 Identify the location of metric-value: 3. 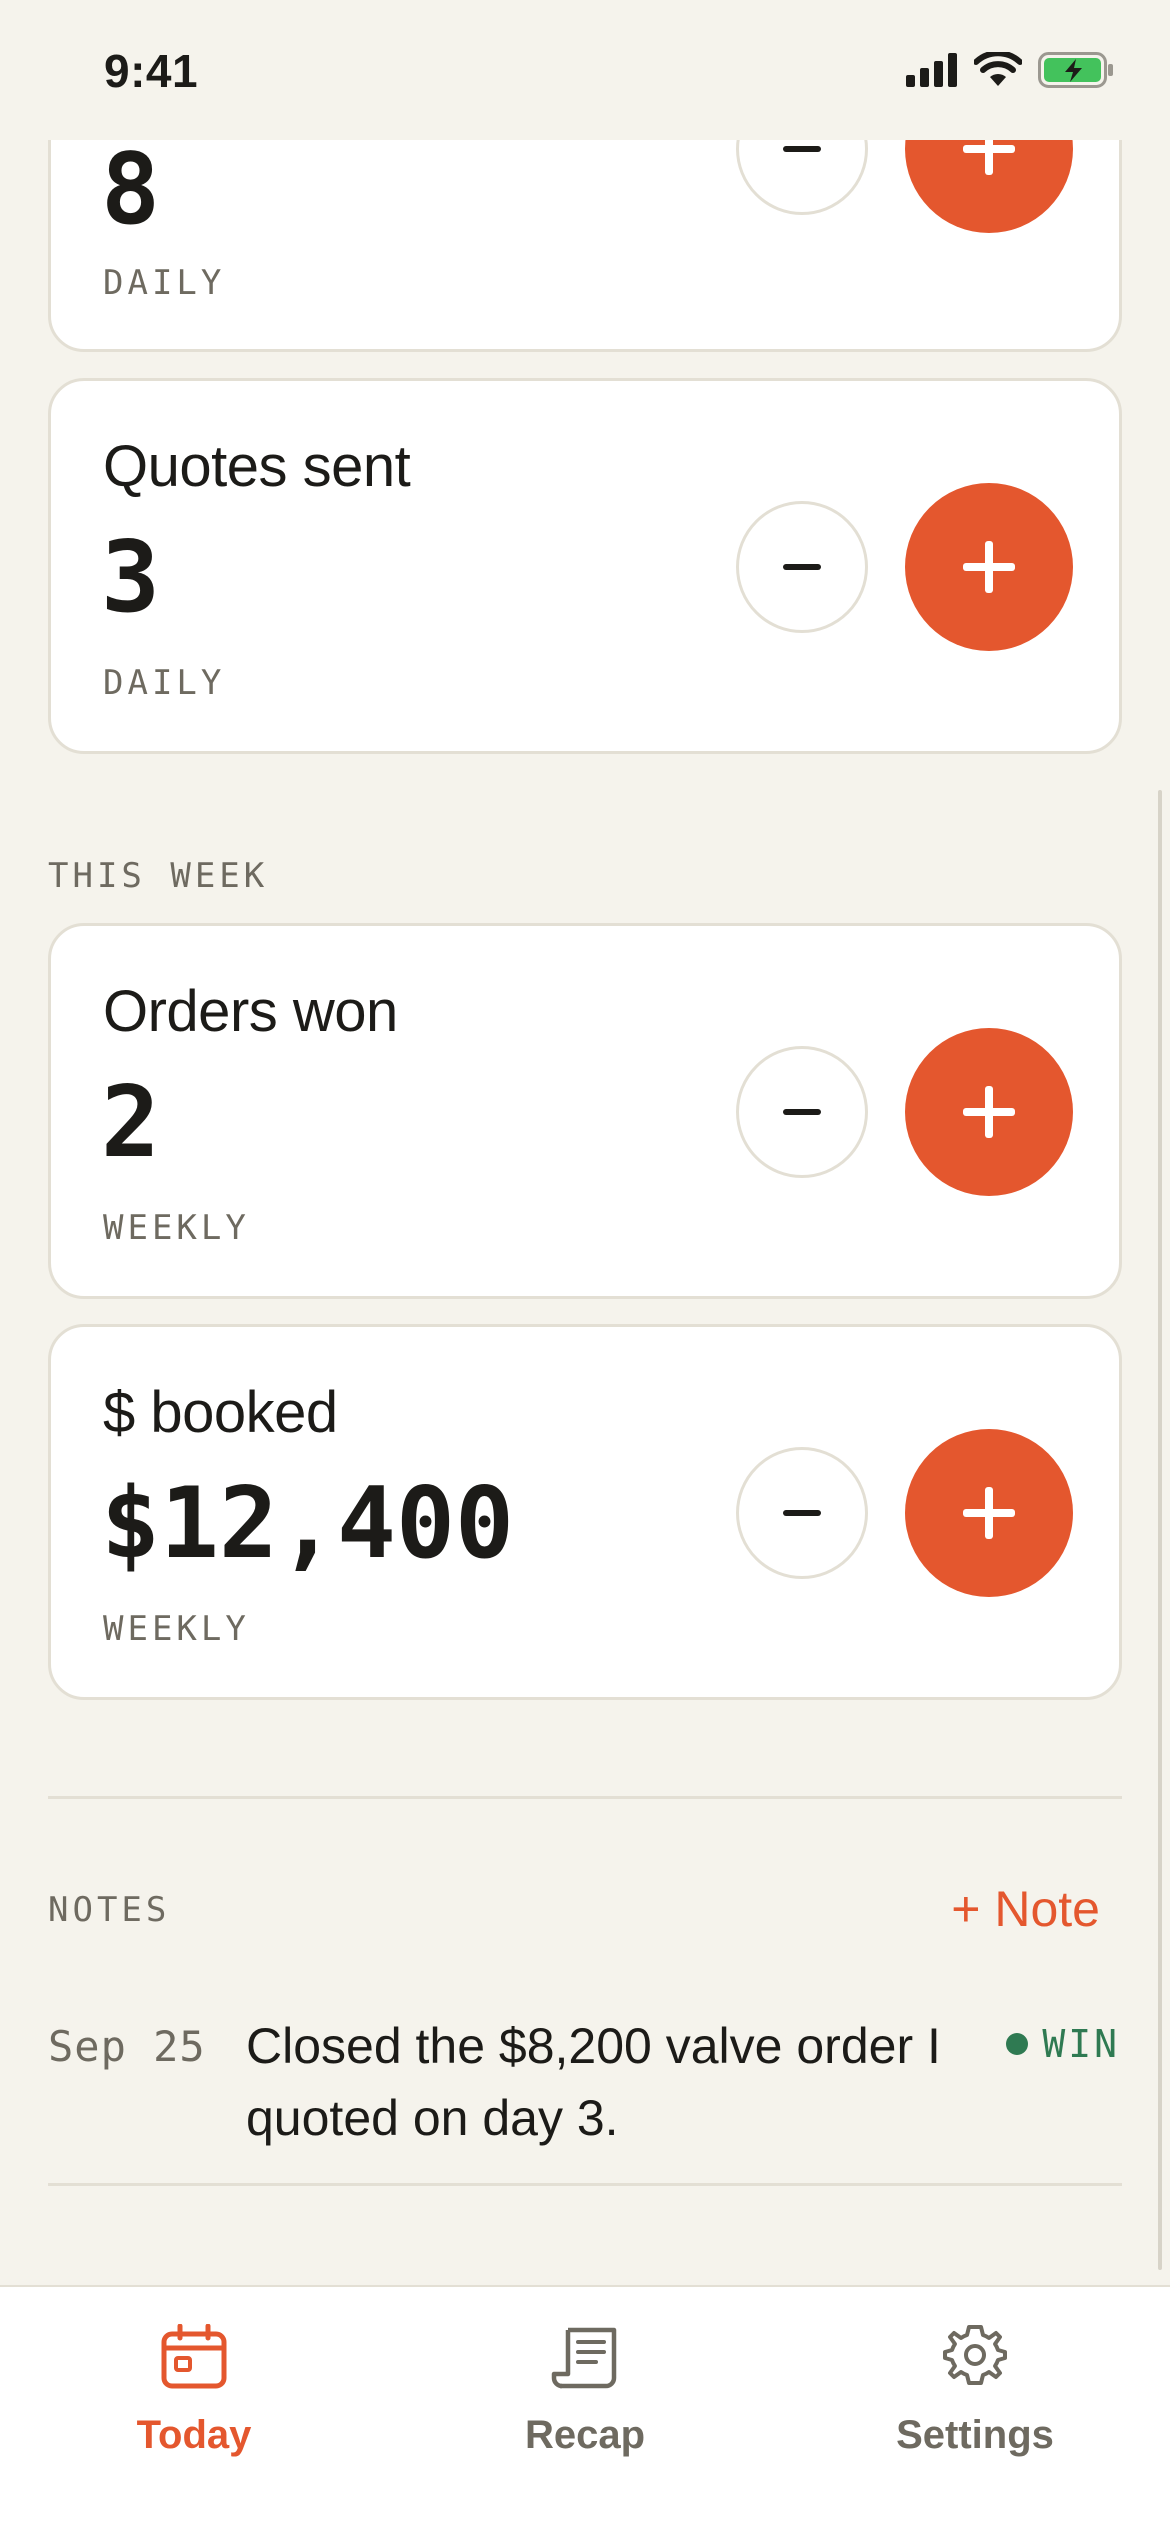
(132, 578).